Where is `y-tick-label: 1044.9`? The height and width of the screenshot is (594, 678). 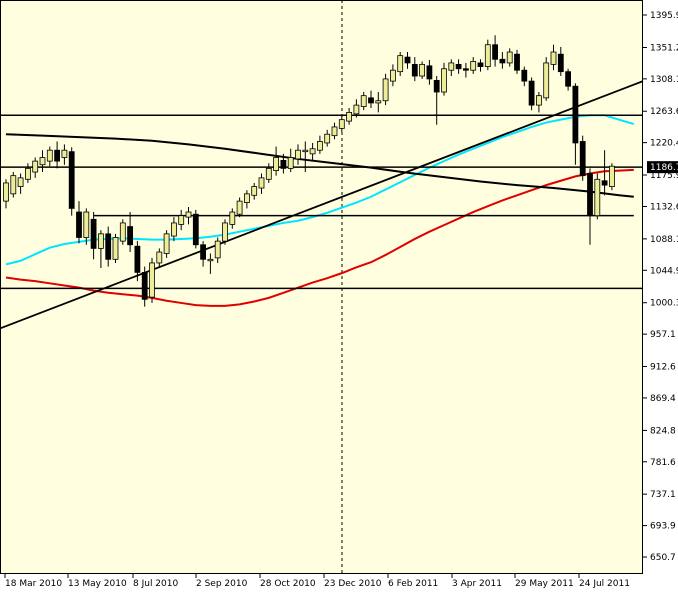
y-tick-label: 1044.9 is located at coordinates (664, 271).